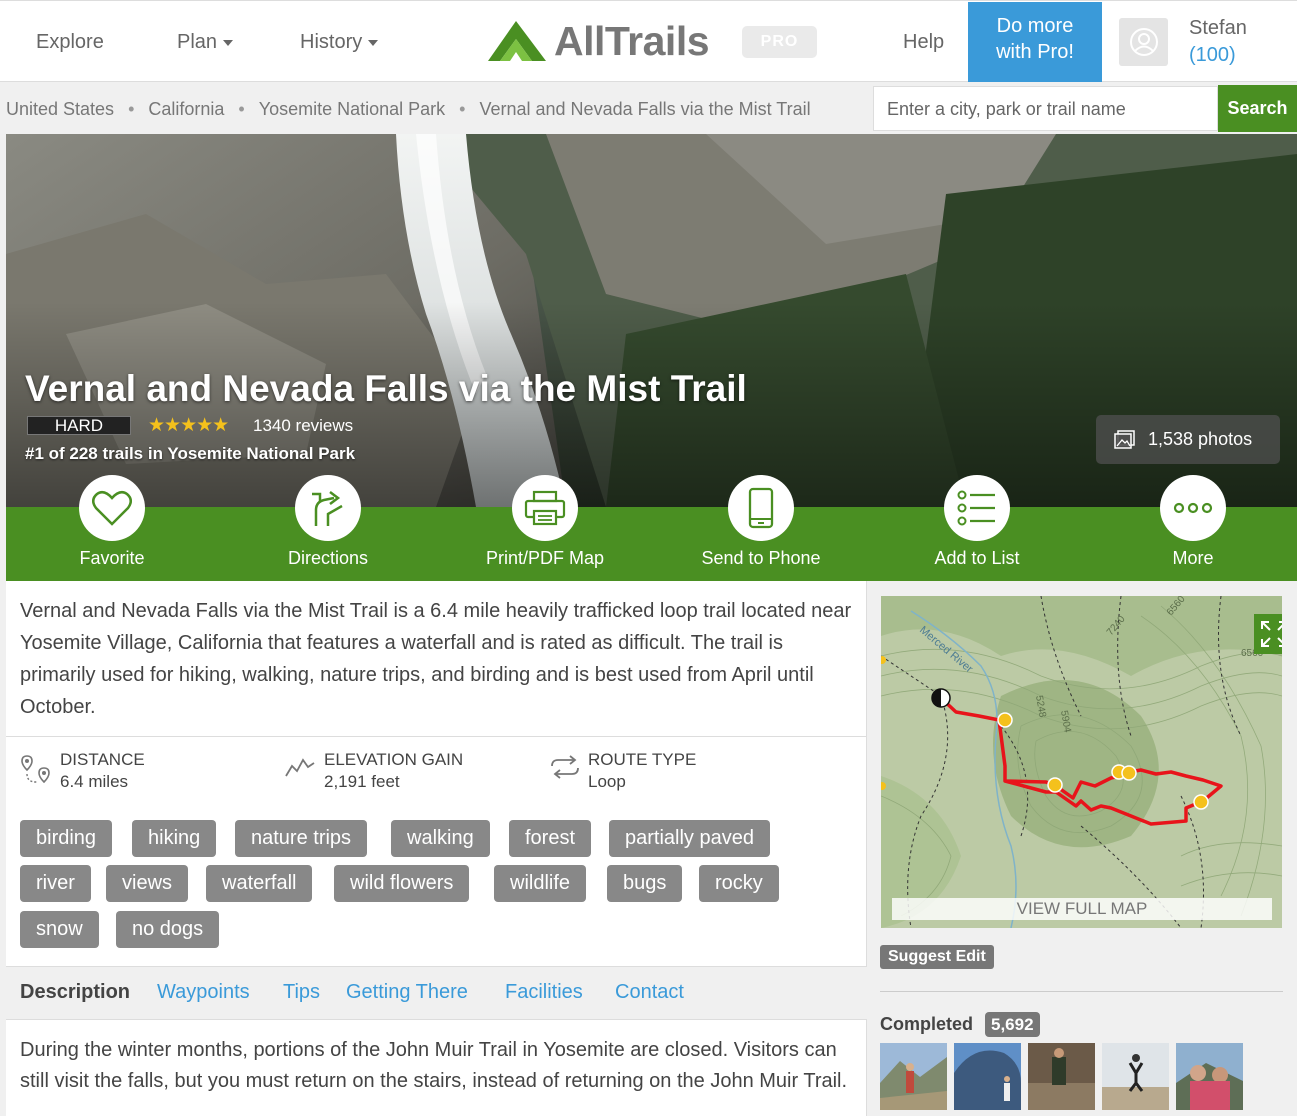 Image resolution: width=1297 pixels, height=1116 pixels. What do you see at coordinates (112, 558) in the screenshot?
I see `favorite-label: Favorite` at bounding box center [112, 558].